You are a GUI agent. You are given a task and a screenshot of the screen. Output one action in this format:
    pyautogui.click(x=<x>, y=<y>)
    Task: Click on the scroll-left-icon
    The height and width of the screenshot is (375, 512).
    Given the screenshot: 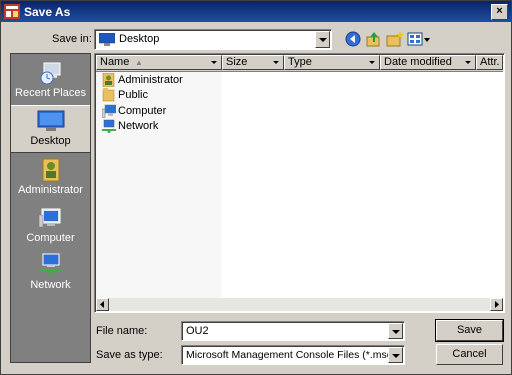 What is the action you would take?
    pyautogui.click(x=102, y=304)
    